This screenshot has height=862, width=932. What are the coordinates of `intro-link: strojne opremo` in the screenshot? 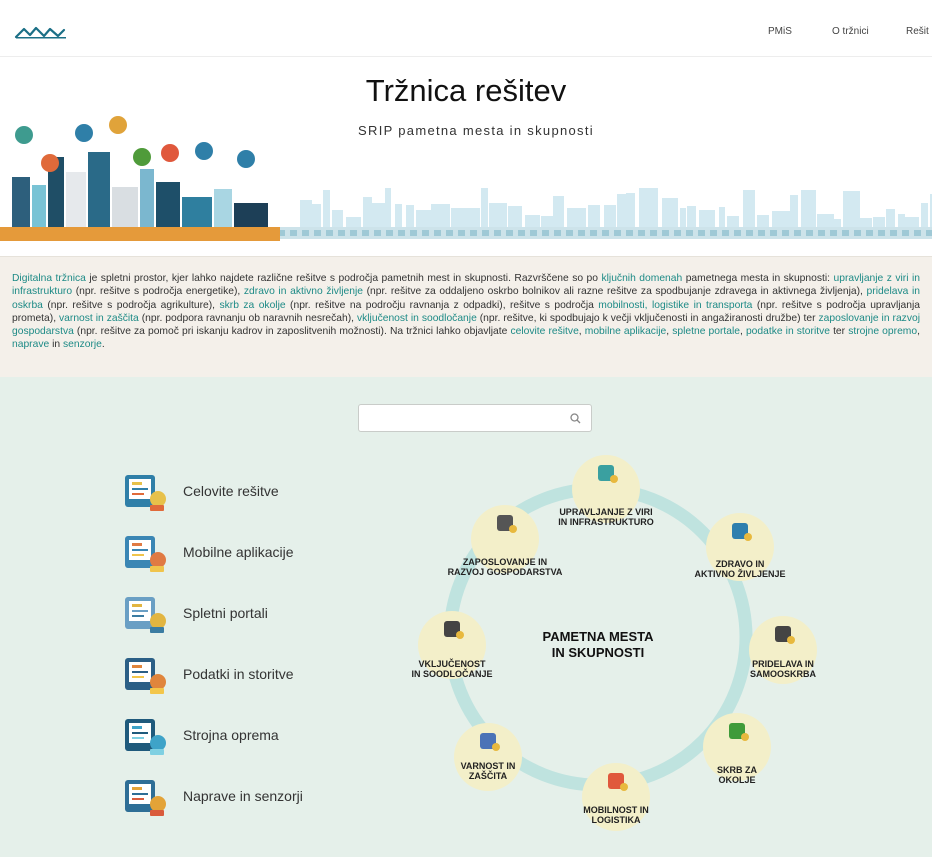 It's located at (882, 331).